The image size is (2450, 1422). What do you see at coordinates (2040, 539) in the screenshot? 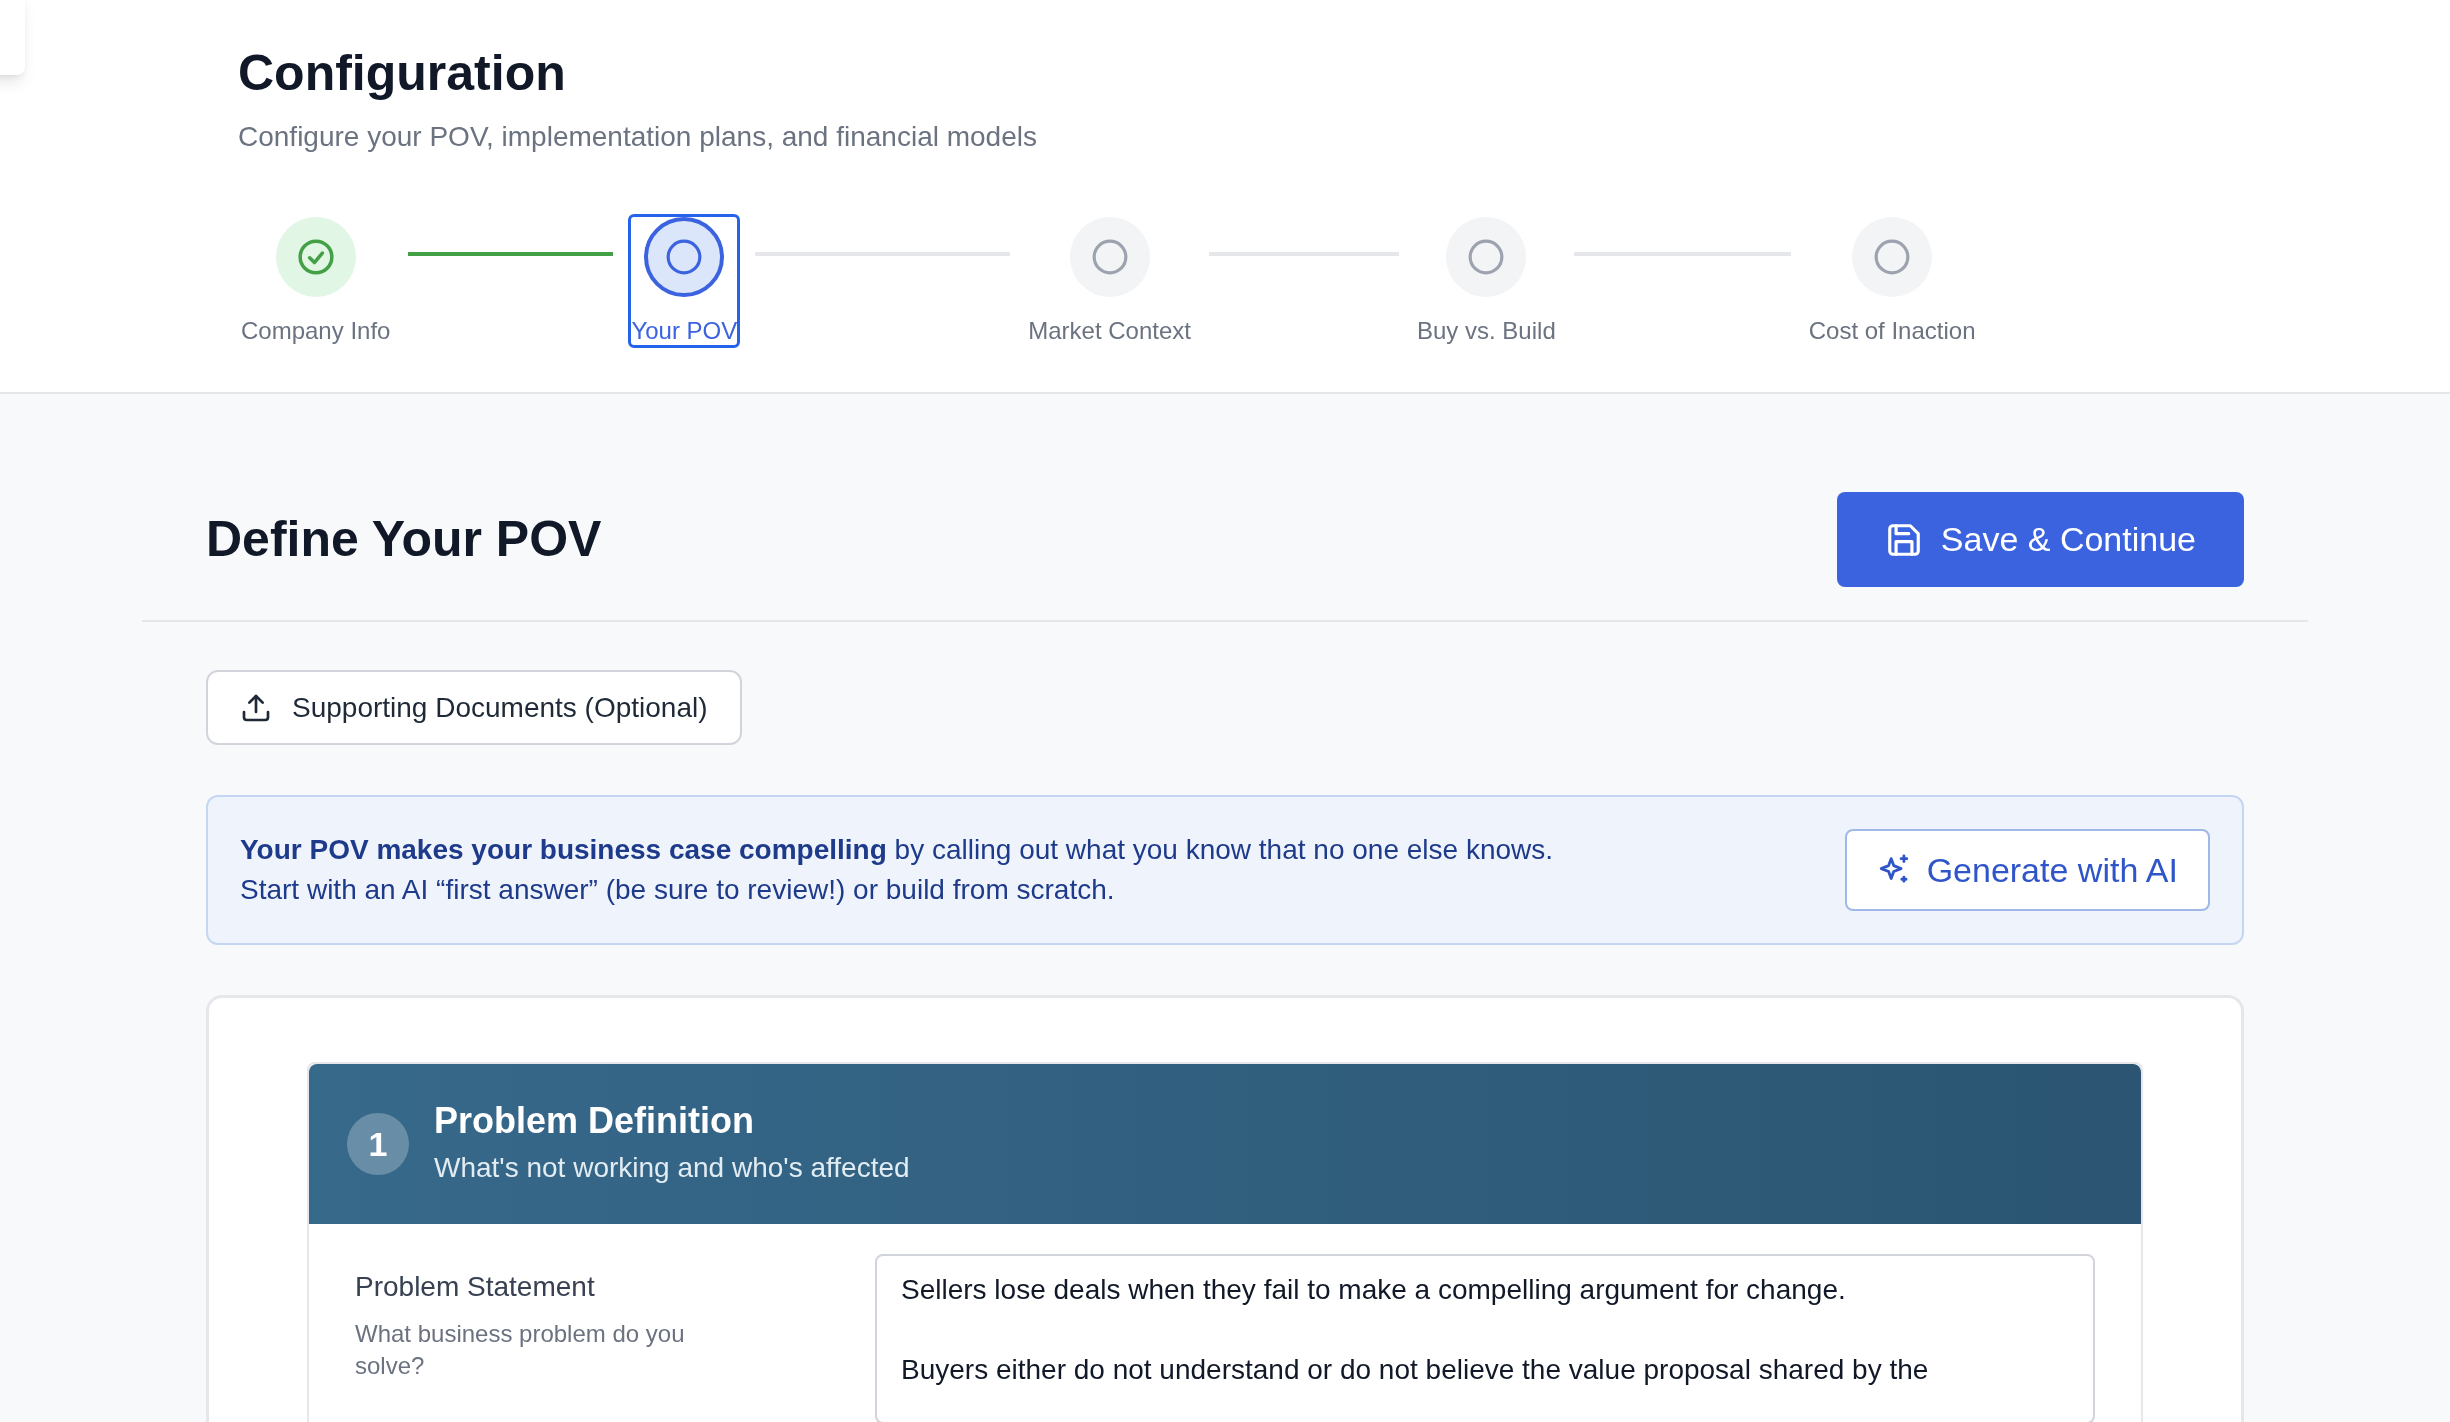
I see `save-continue-button: Save & Continue` at bounding box center [2040, 539].